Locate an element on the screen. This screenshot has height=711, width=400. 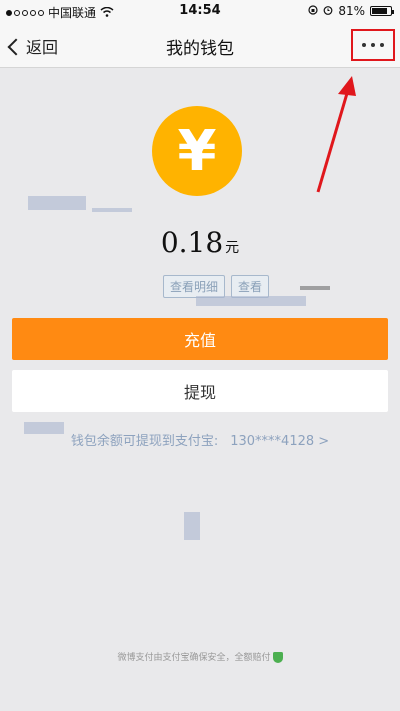
detail-links: 查看明细 查看 is located at coordinates (216, 286).